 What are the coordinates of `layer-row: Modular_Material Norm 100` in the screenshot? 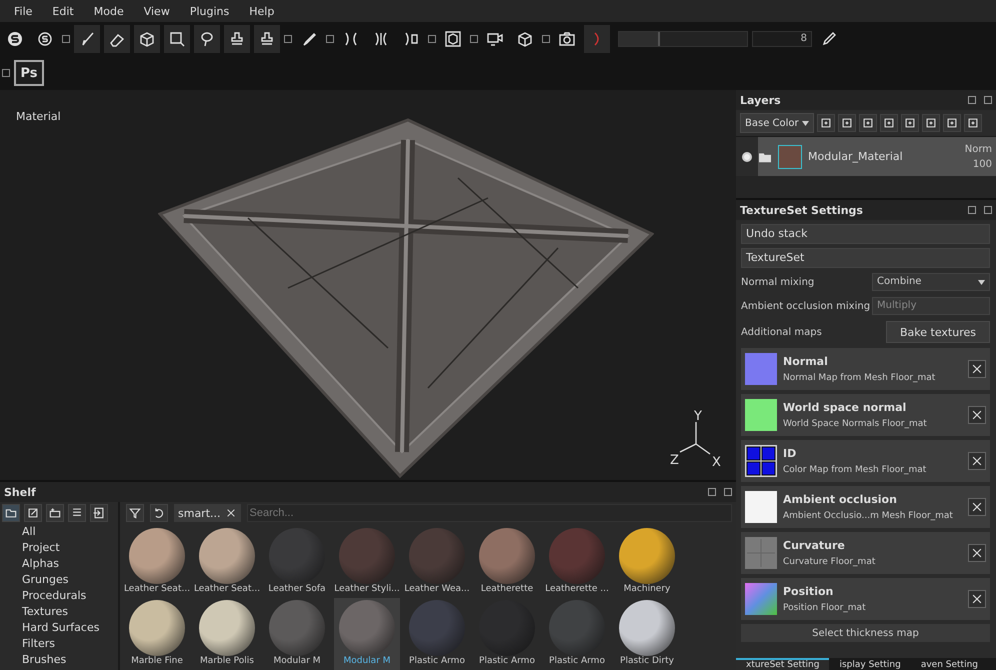 It's located at (866, 156).